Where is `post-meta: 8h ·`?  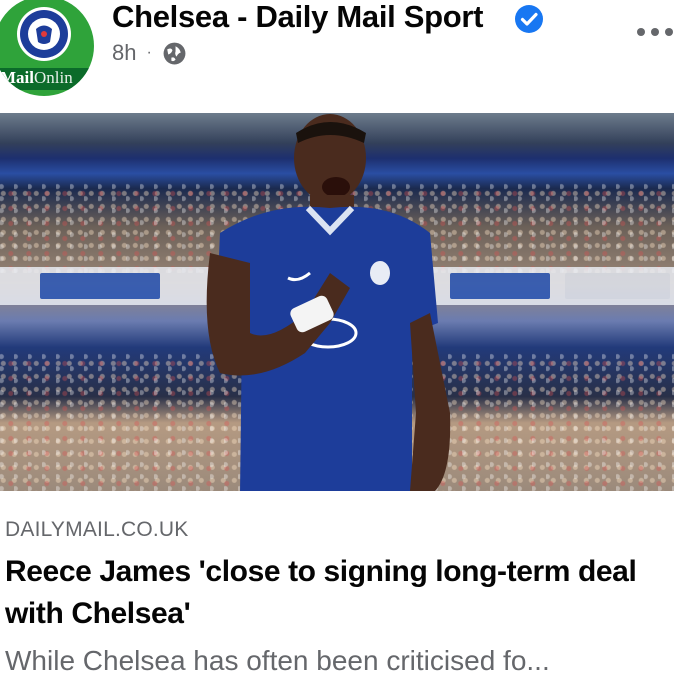
post-meta: 8h · is located at coordinates (149, 53).